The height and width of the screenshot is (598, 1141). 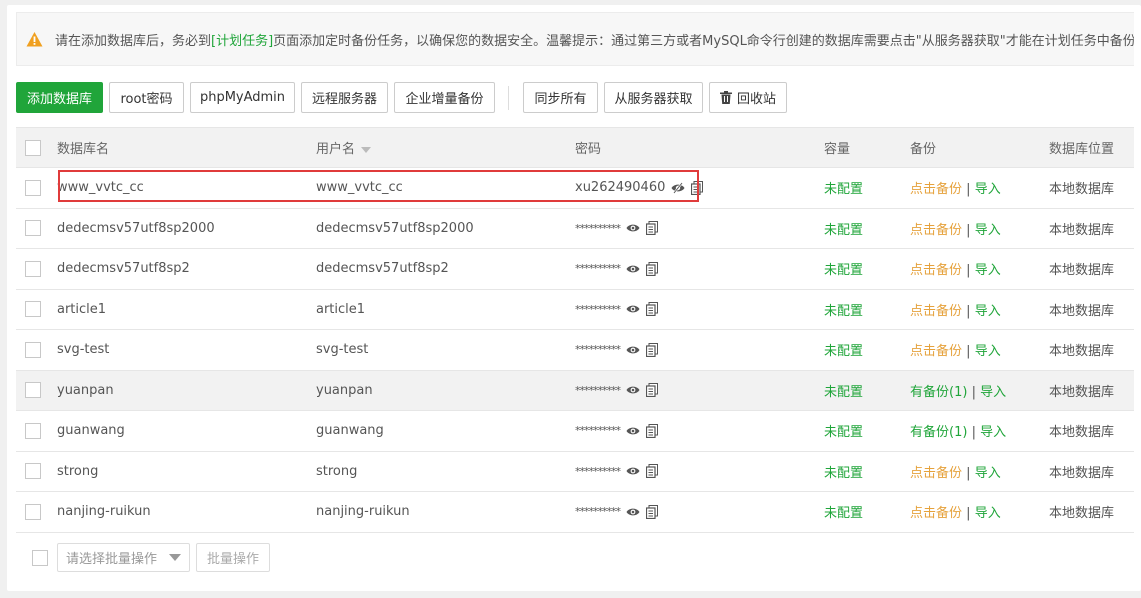 I want to click on batch-operation-button: 批量操作, so click(x=233, y=557).